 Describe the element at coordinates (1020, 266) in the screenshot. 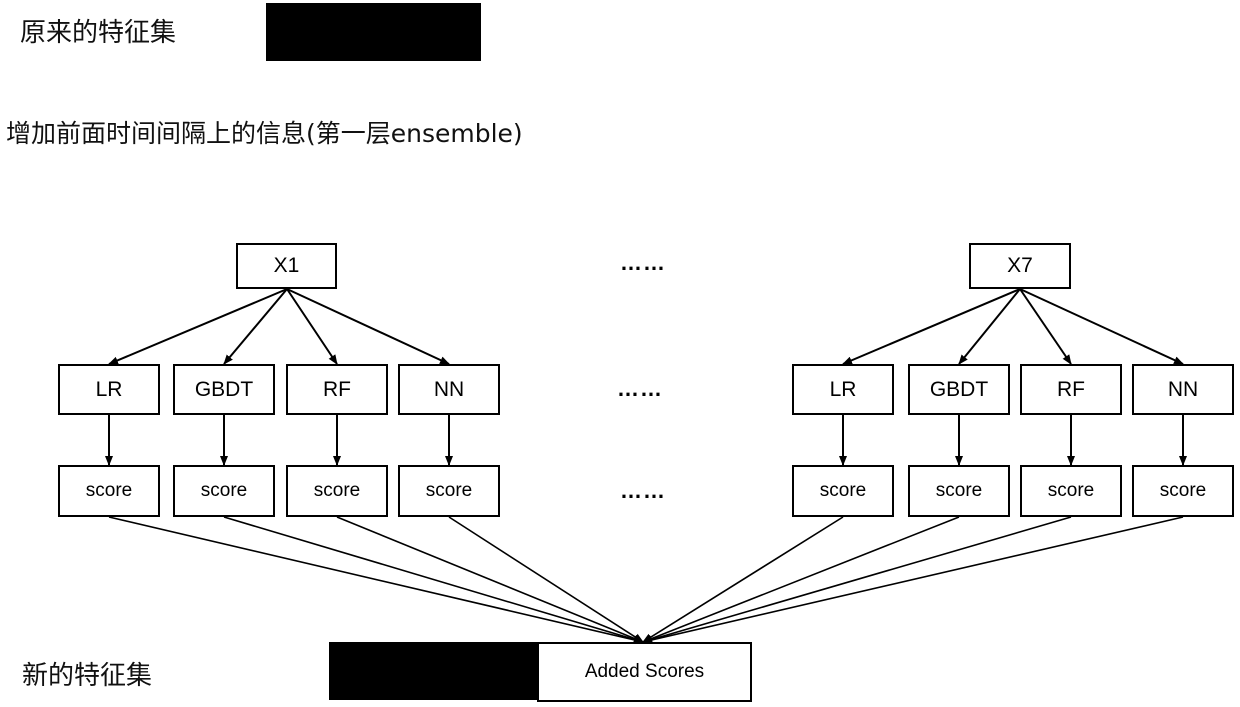

I see `input-node-x7: X7` at that location.